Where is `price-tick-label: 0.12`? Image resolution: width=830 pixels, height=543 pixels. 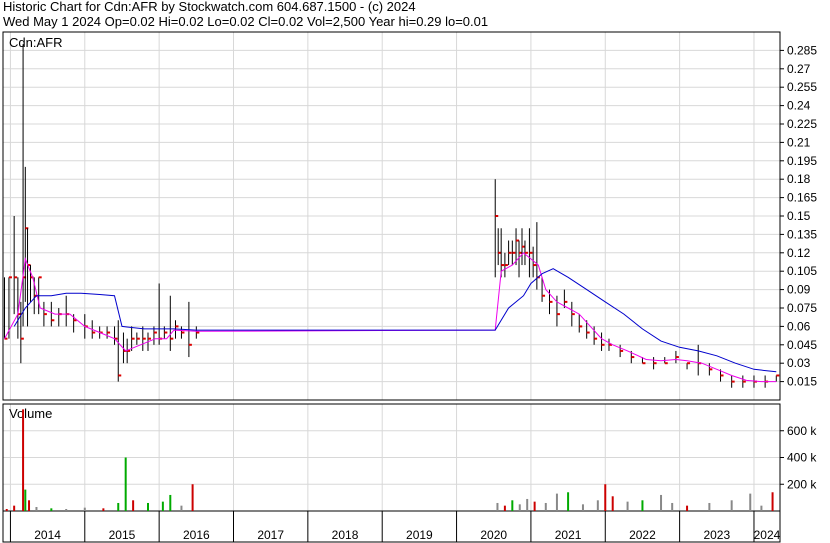 price-tick-label: 0.12 is located at coordinates (799, 253).